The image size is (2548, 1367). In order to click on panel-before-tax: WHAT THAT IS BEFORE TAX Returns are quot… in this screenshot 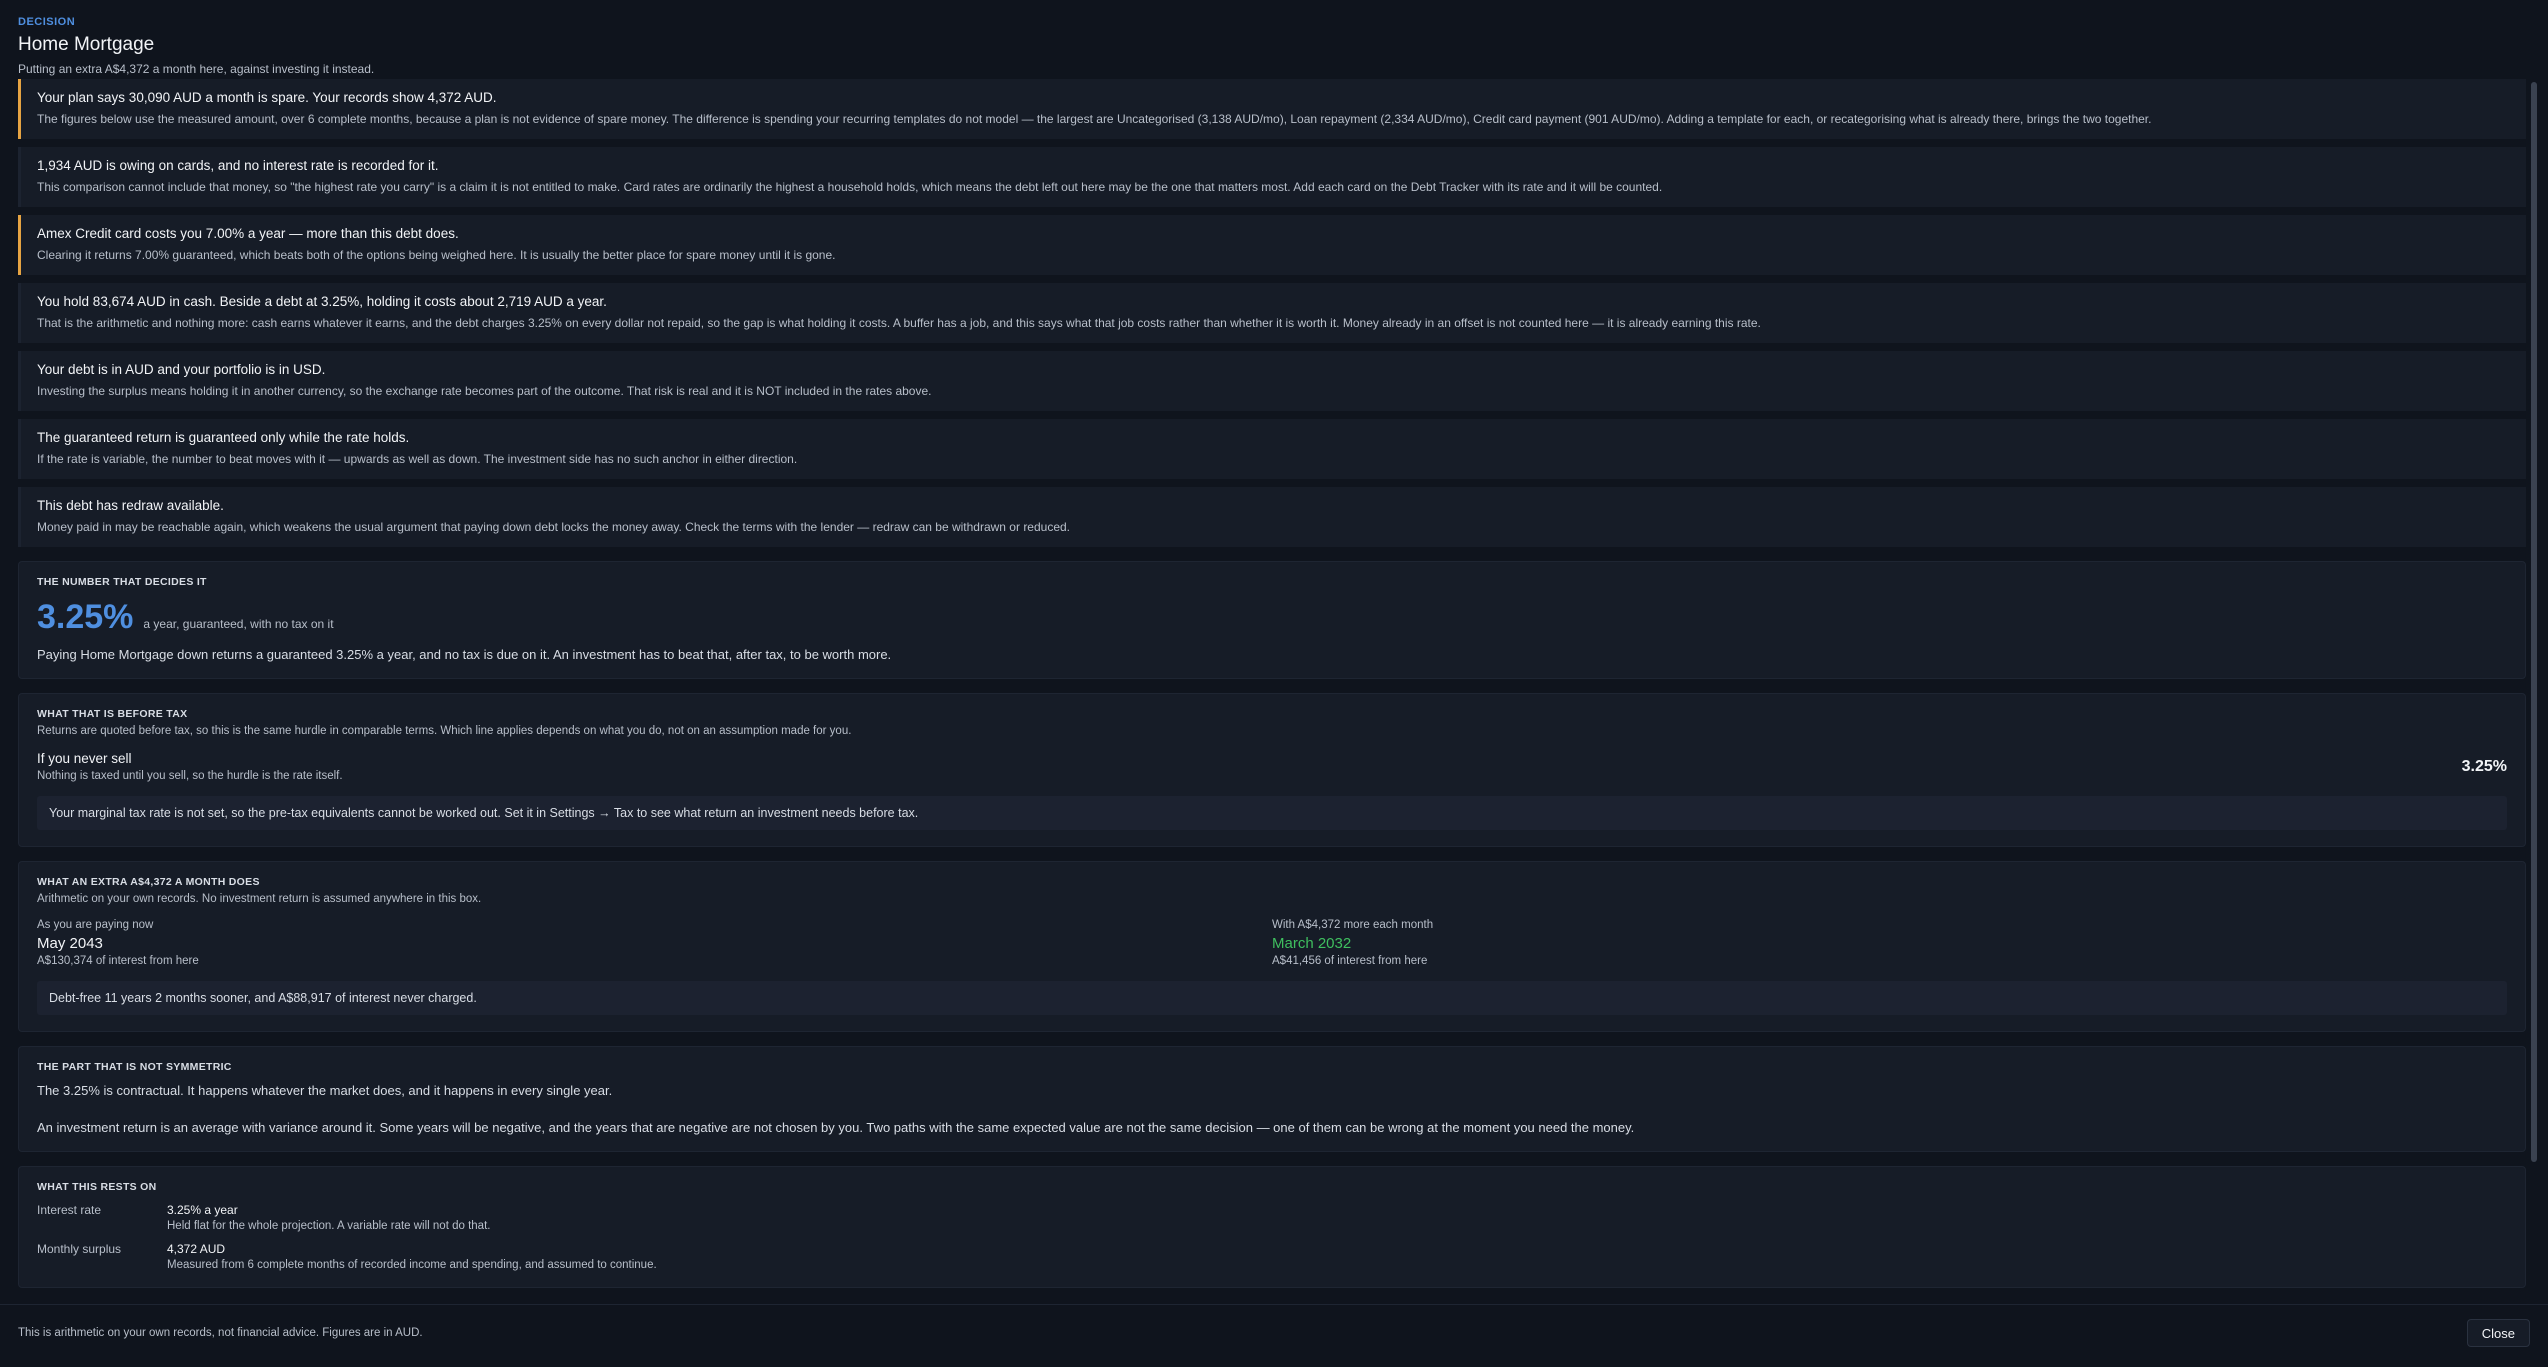, I will do `click(1272, 770)`.